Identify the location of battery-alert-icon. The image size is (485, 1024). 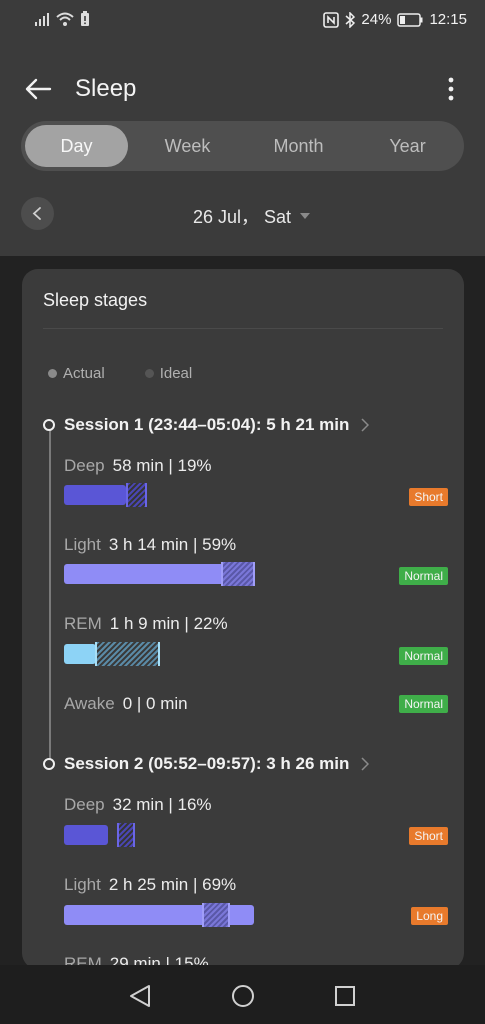
(85, 18).